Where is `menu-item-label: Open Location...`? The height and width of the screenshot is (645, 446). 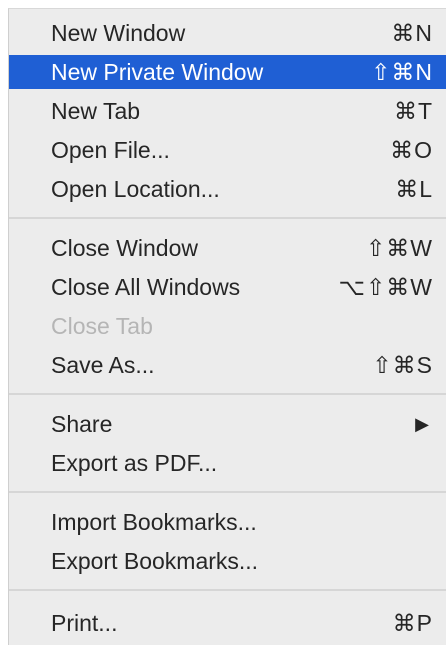
menu-item-label: Open Location... is located at coordinates (135, 189).